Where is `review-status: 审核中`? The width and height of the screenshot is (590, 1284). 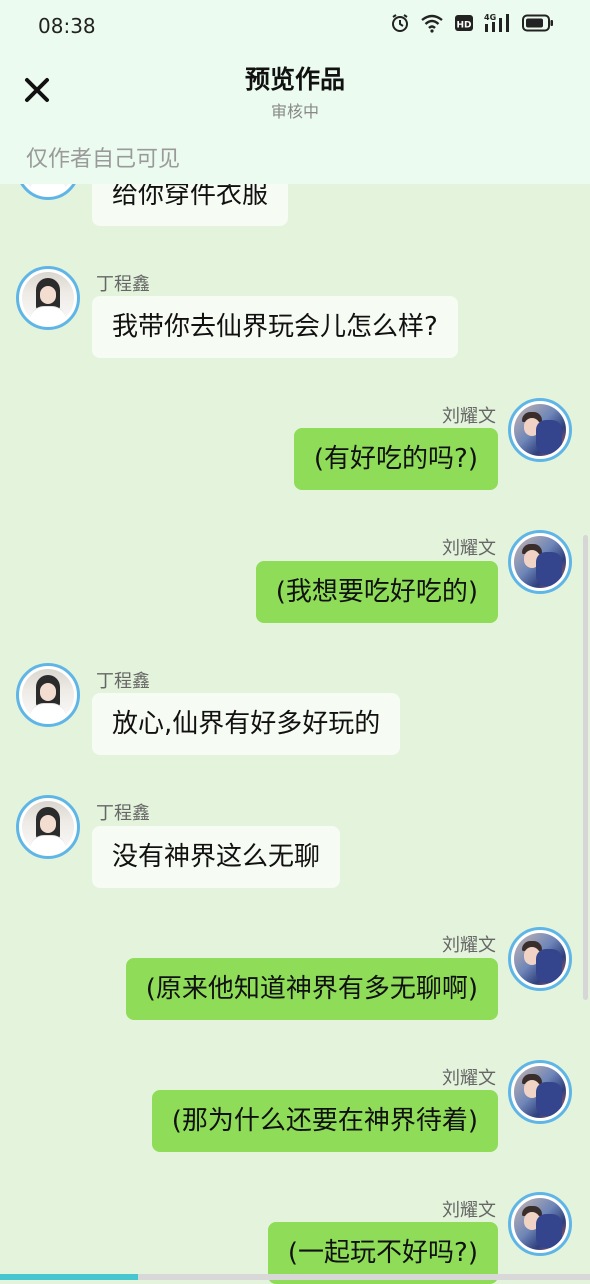
review-status: 审核中 is located at coordinates (294, 111).